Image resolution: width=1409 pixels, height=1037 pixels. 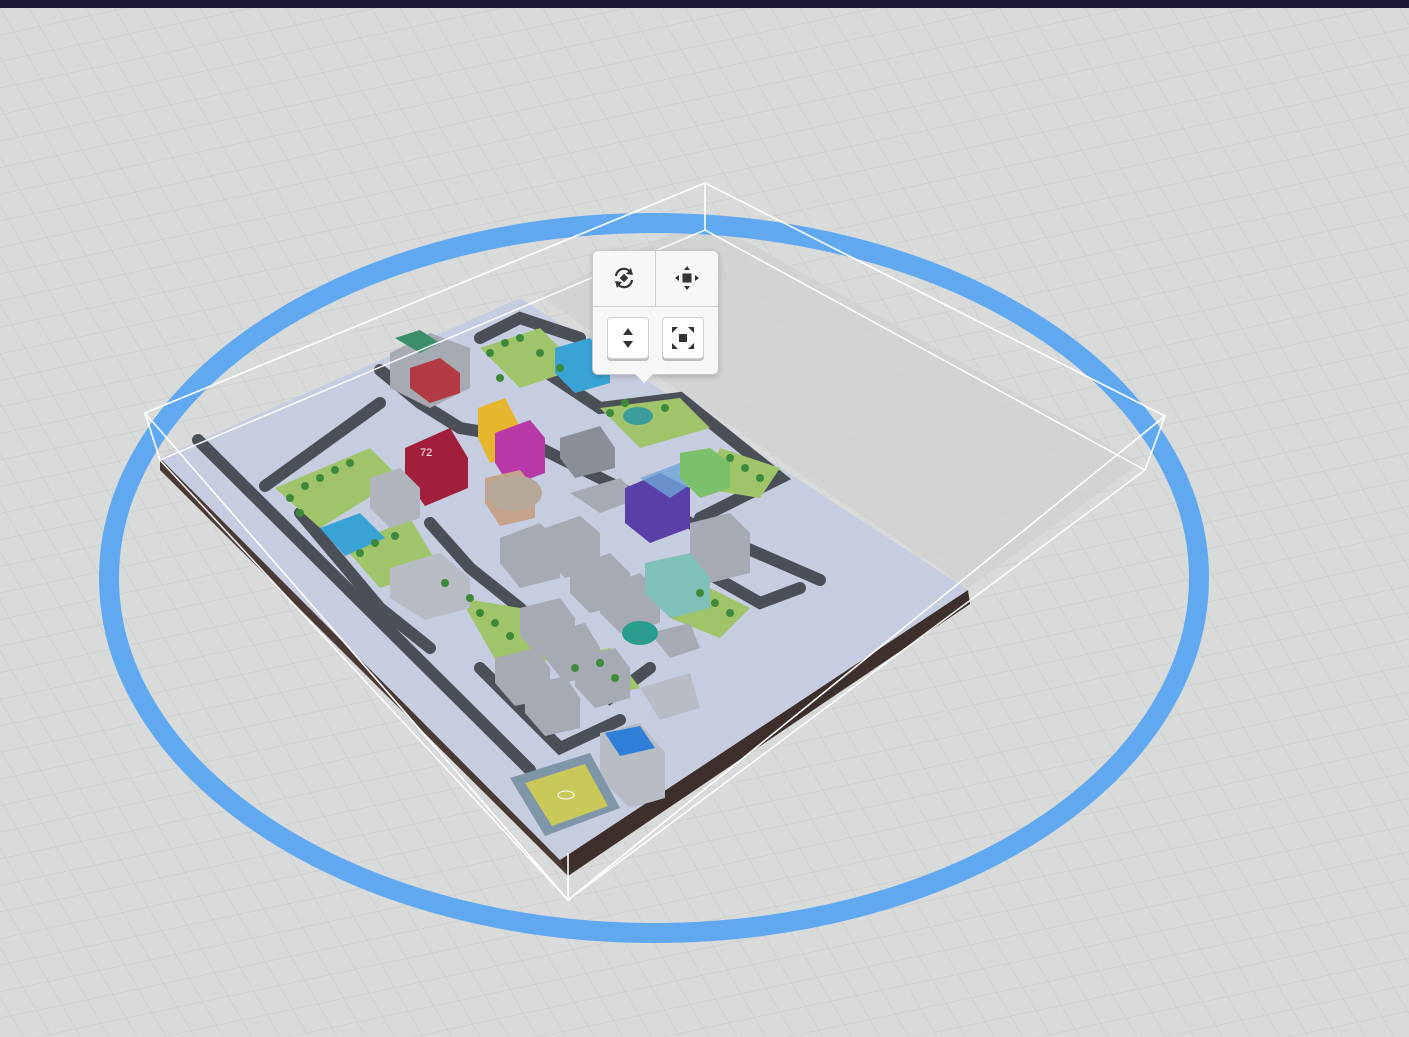 I want to click on scale-button, so click(x=683, y=338).